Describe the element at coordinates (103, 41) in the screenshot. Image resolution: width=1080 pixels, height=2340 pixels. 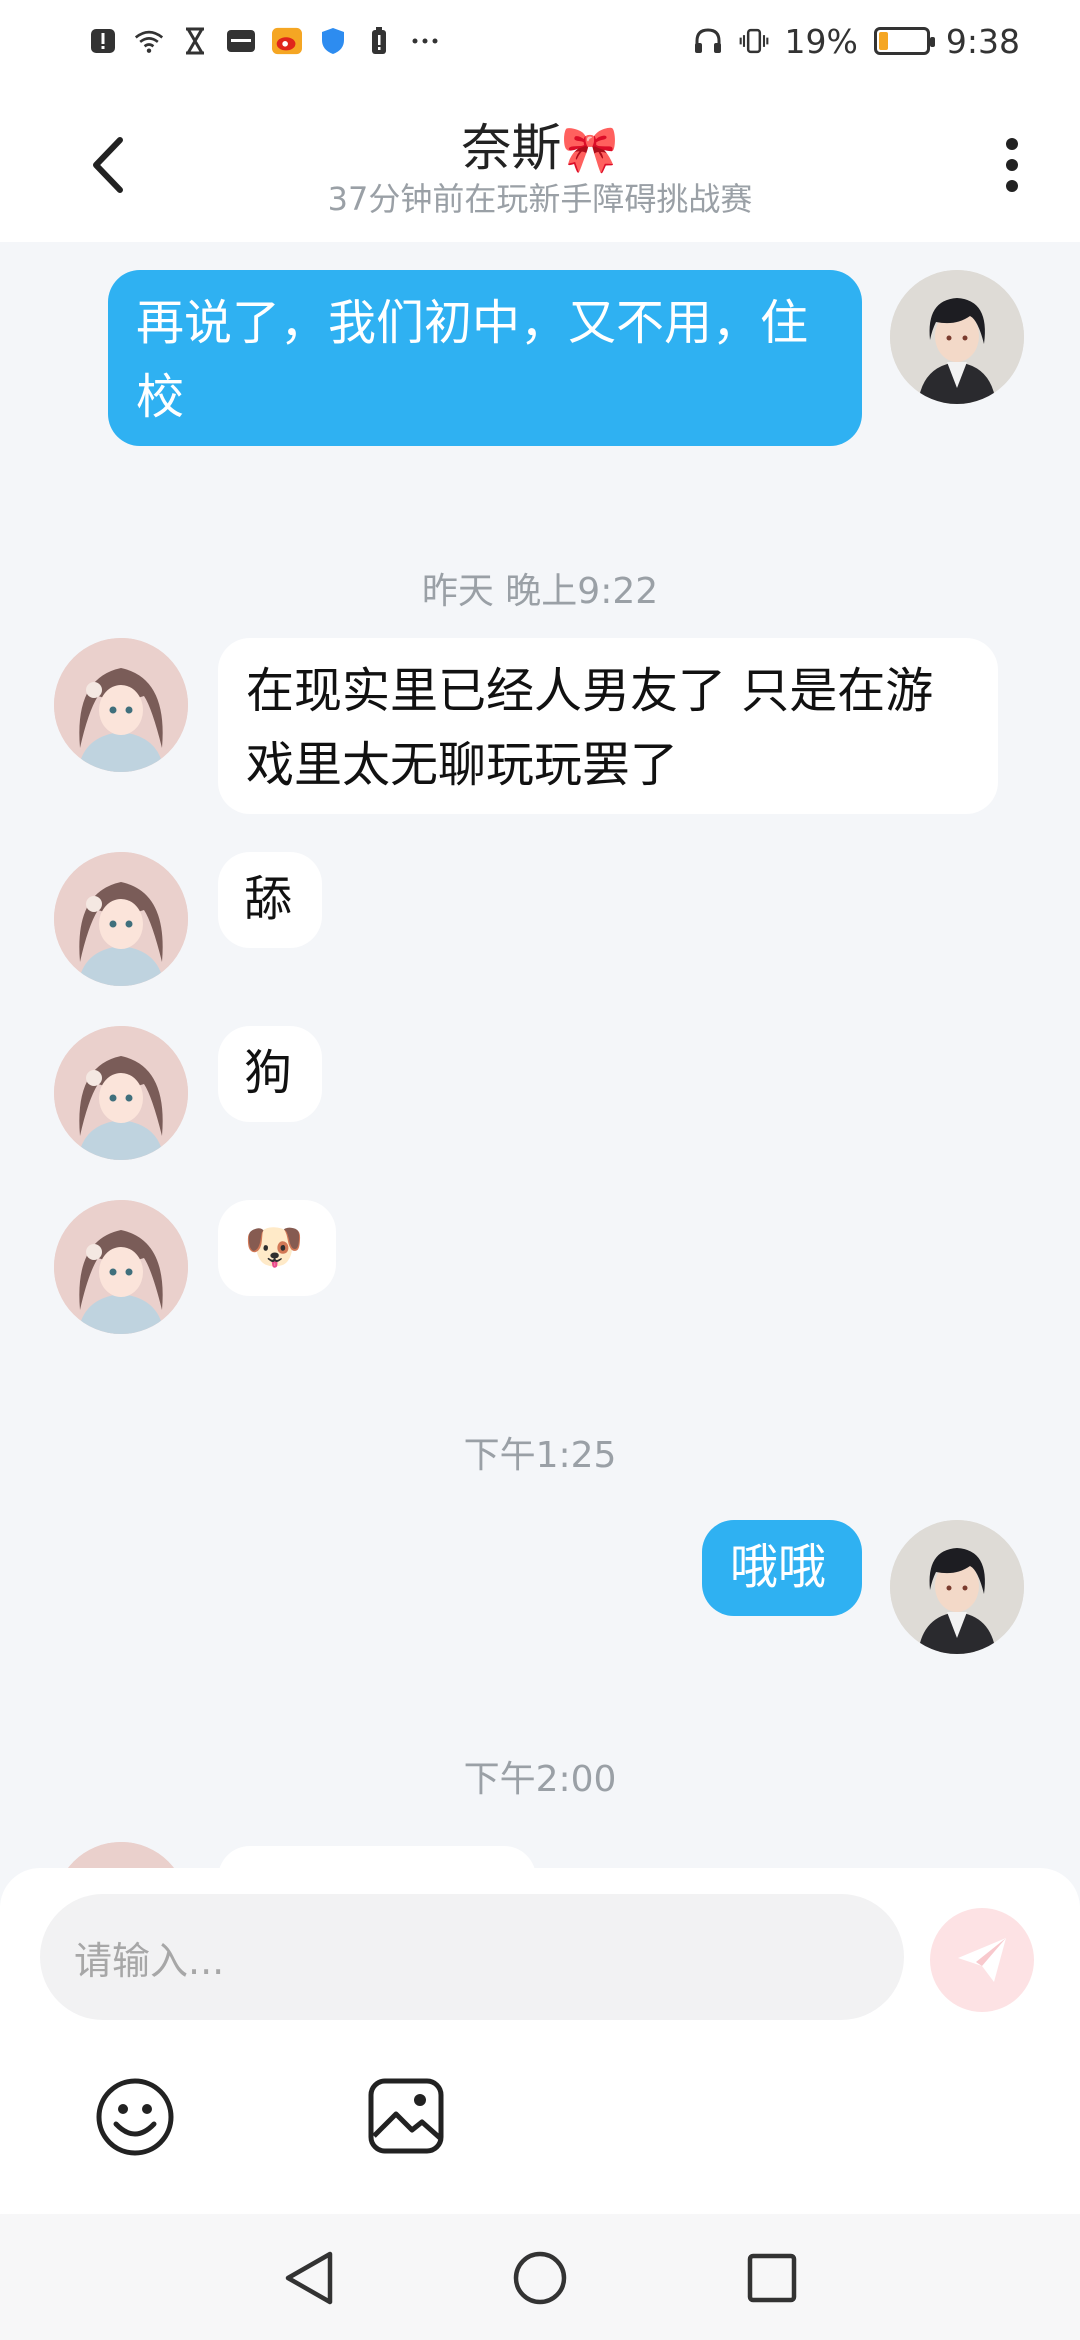
I see `alert-icon` at that location.